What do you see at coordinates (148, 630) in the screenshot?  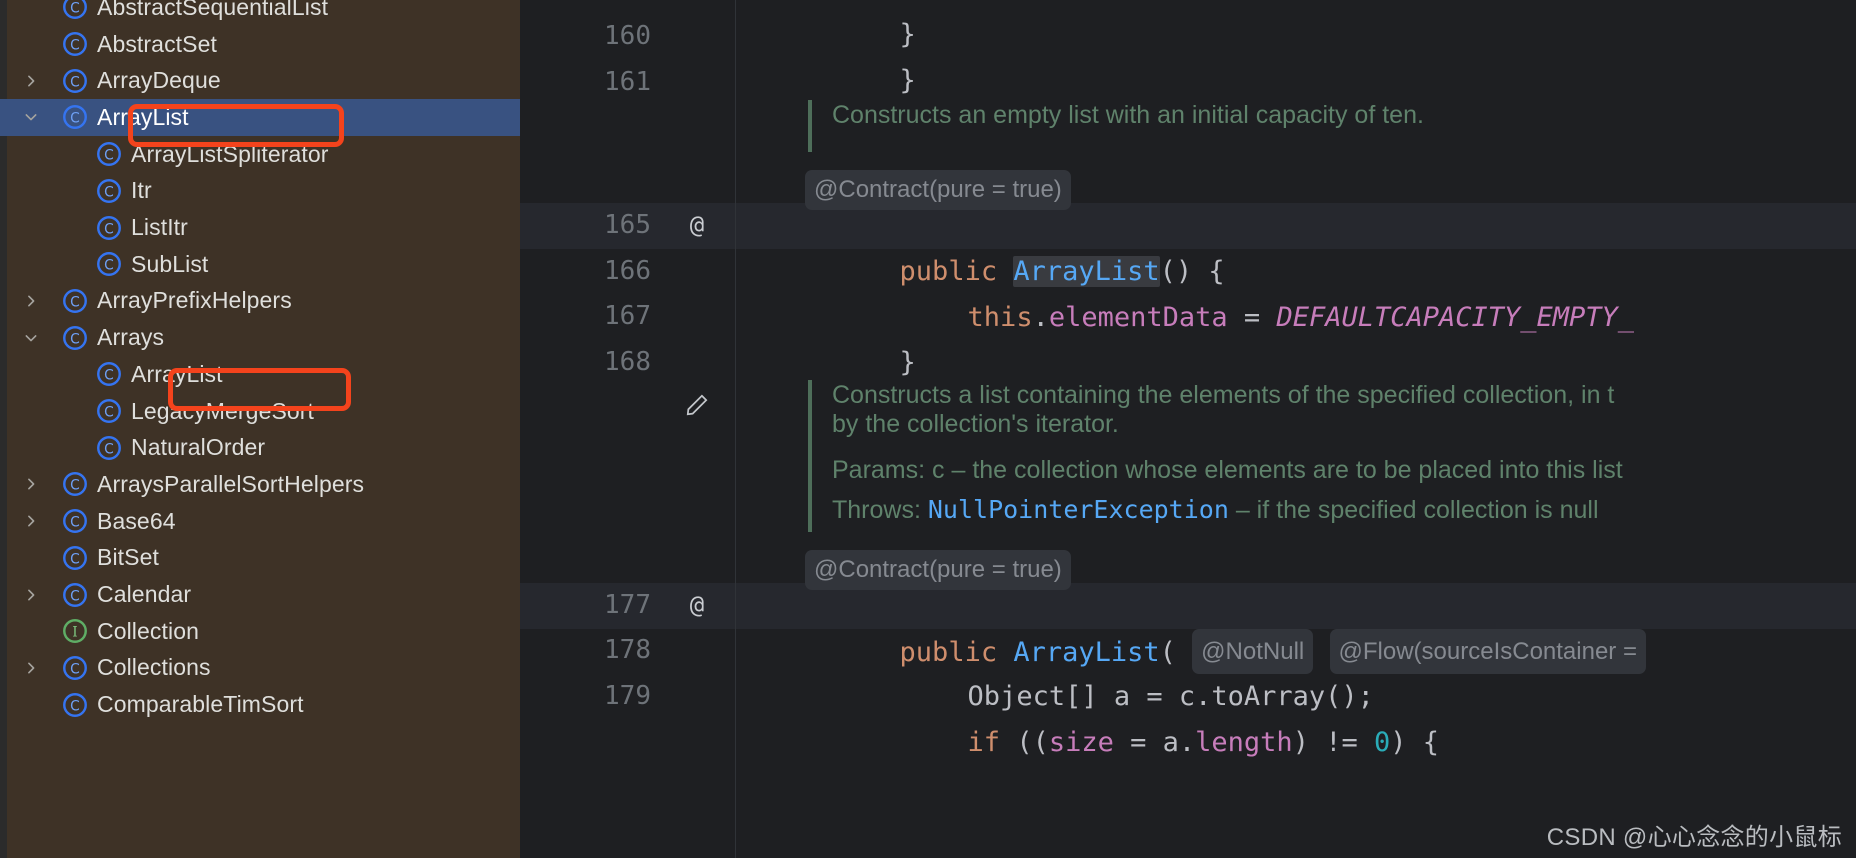 I see `tree-item-label: Collection` at bounding box center [148, 630].